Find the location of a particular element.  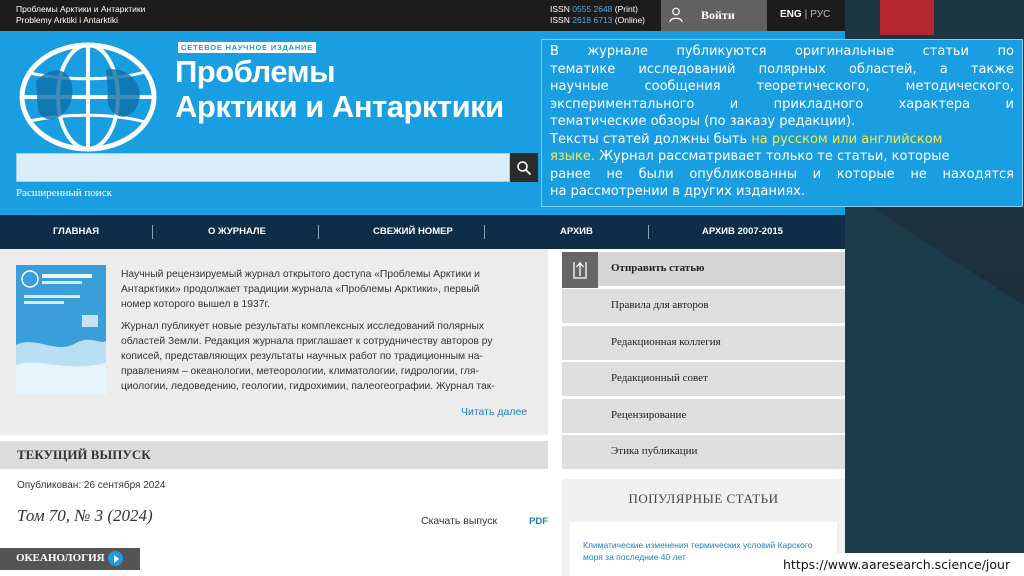

language-switch: ENG | РУС is located at coordinates (805, 14).